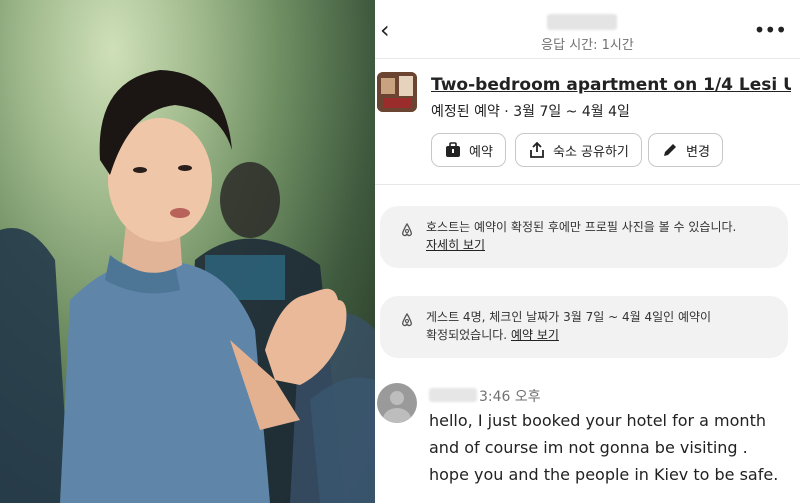 This screenshot has height=503, width=800. I want to click on message-line: and of course im not gonna be visiting ., so click(588, 447).